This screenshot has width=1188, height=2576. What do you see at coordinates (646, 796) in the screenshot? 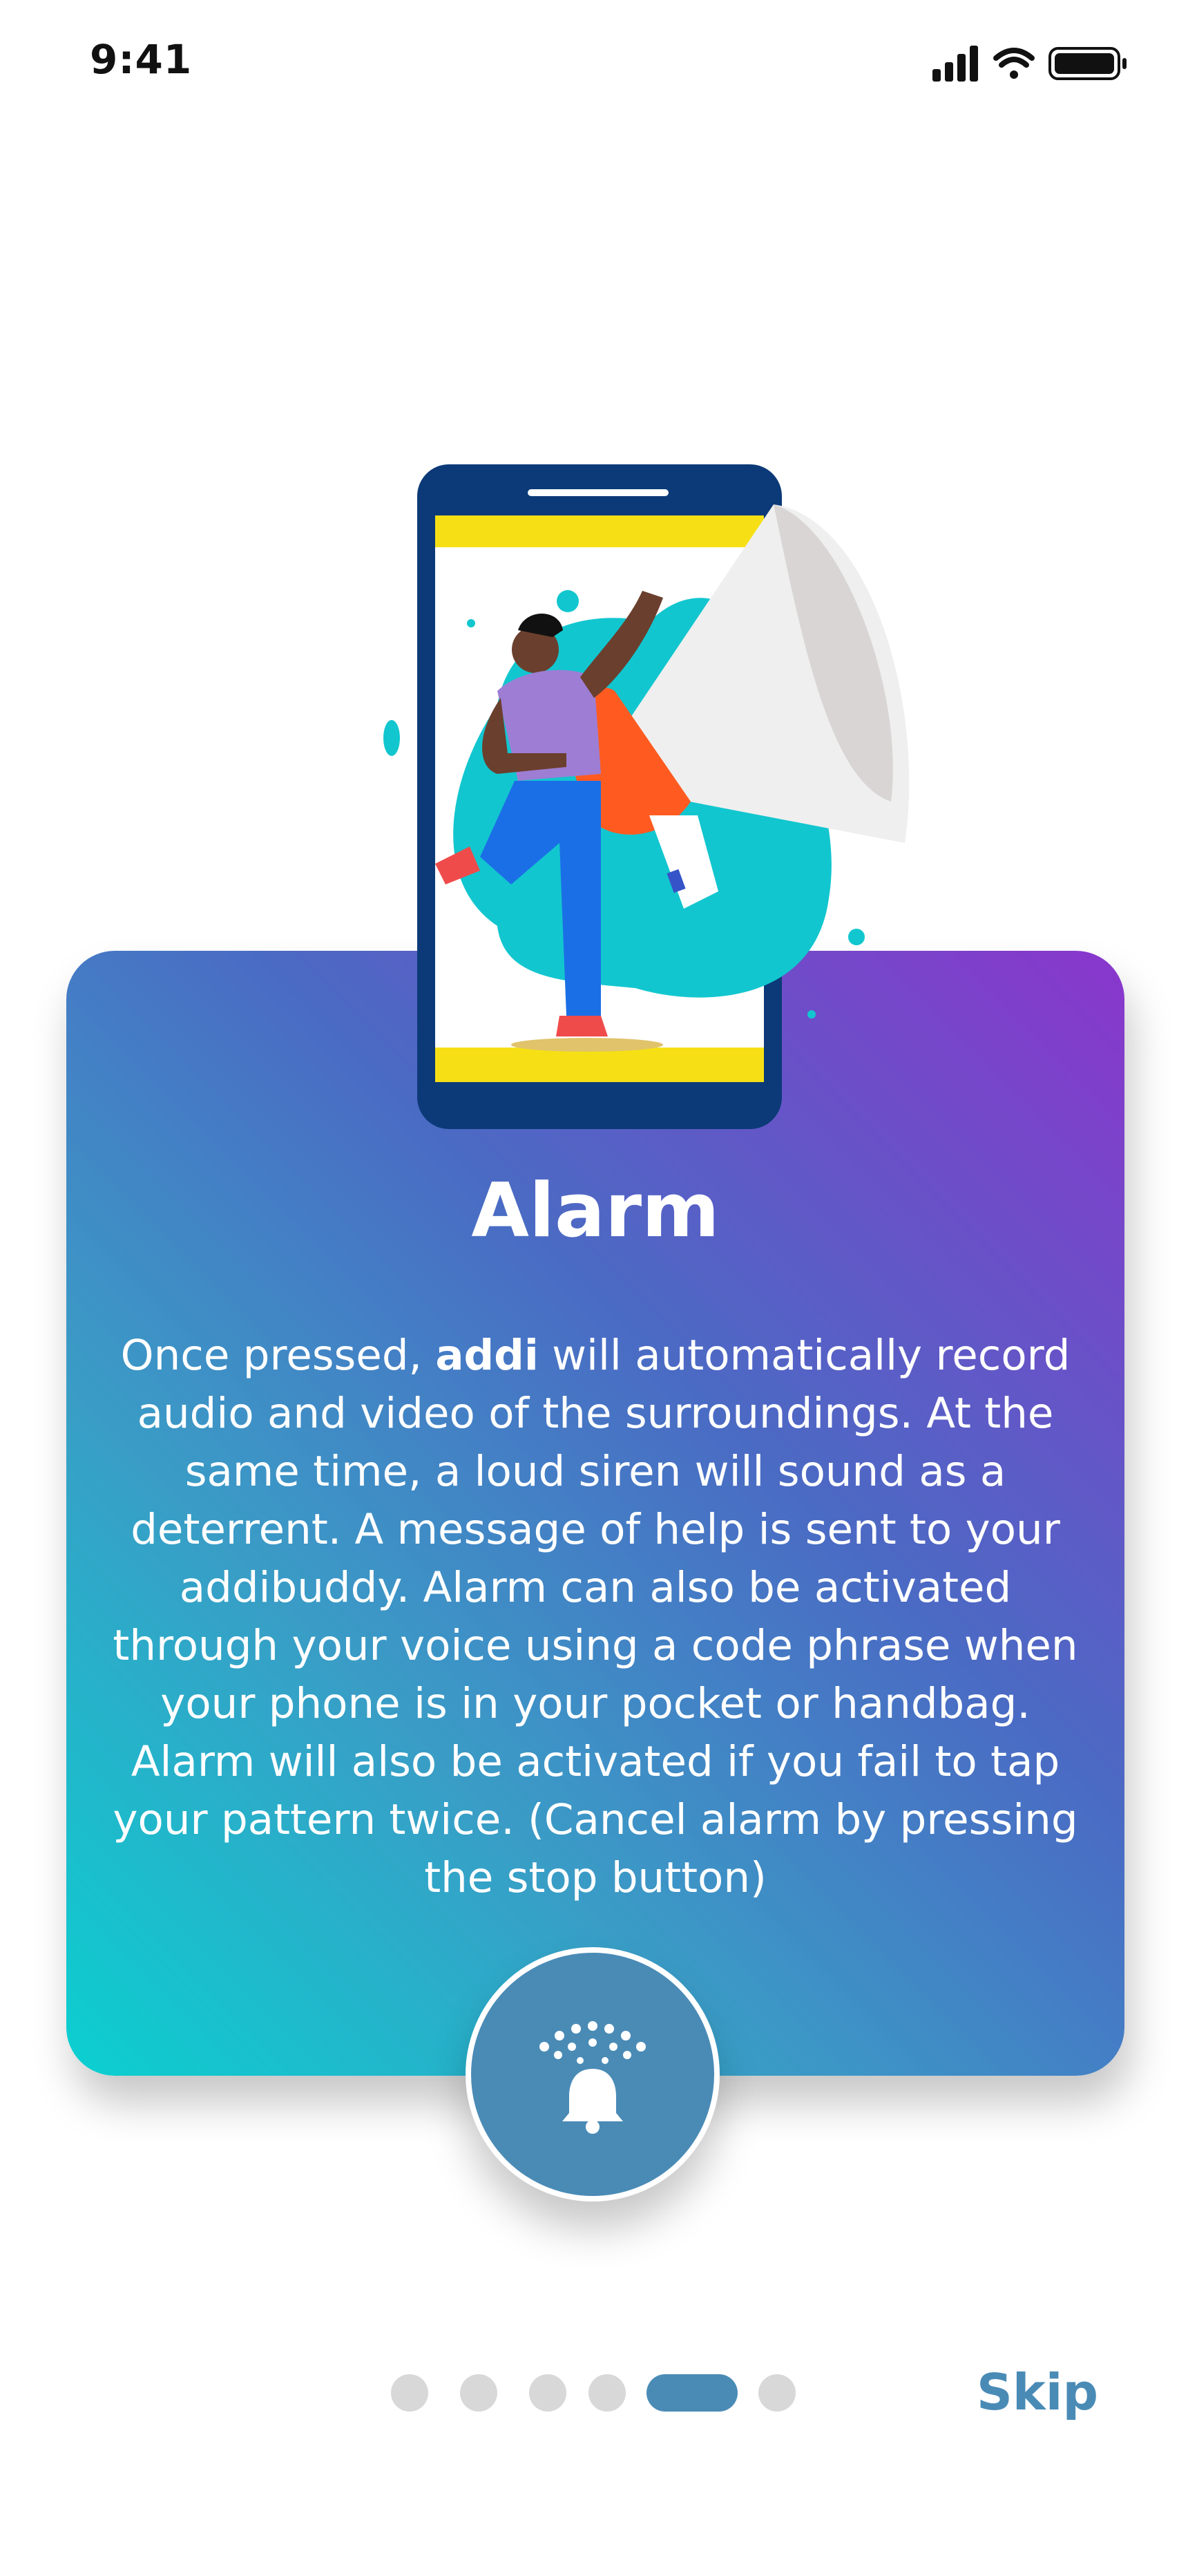
I see `megaphone-illustration` at bounding box center [646, 796].